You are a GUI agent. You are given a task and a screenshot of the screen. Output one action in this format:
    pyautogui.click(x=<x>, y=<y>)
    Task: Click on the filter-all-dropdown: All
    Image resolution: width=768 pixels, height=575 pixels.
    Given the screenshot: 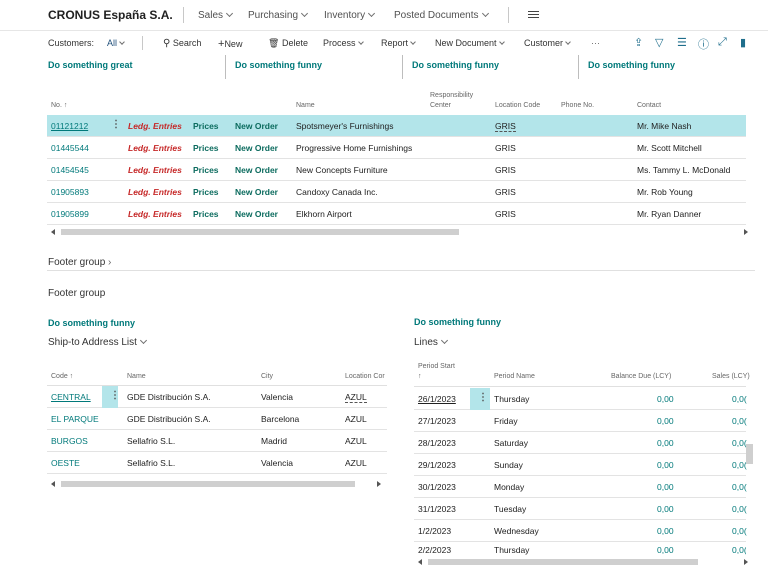 What is the action you would take?
    pyautogui.click(x=116, y=43)
    